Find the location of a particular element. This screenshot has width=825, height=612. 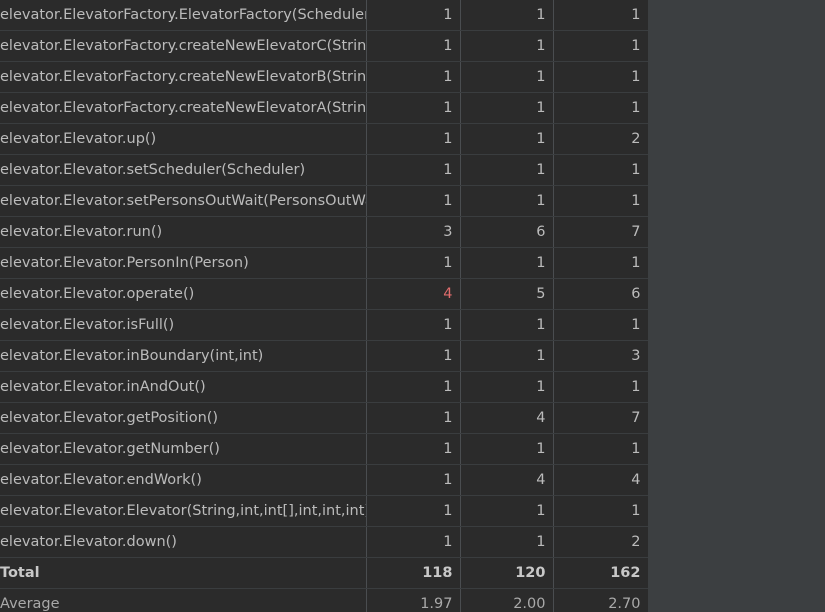

table-row: elevator.Elevator.PersonIn(Person) 1 1 1 is located at coordinates (324, 263).